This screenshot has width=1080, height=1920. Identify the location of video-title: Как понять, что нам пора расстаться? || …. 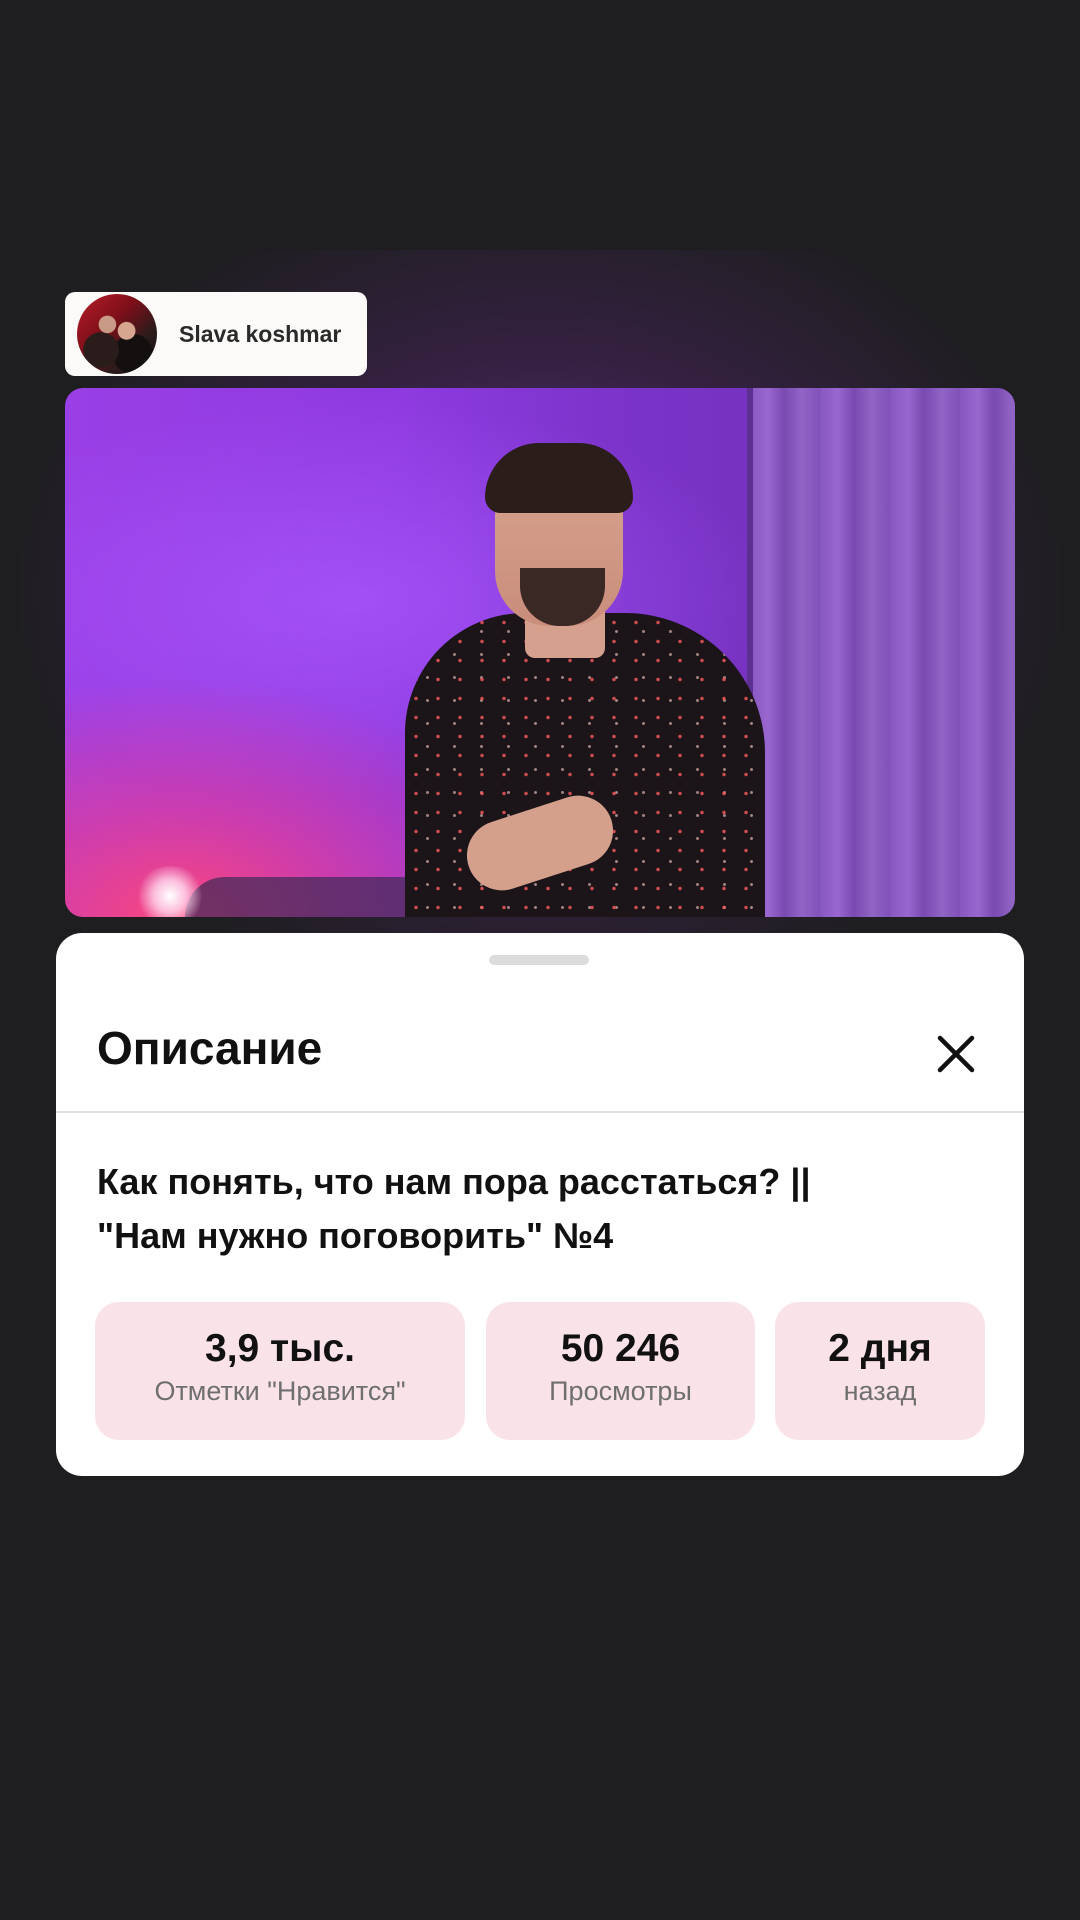
(507, 1209).